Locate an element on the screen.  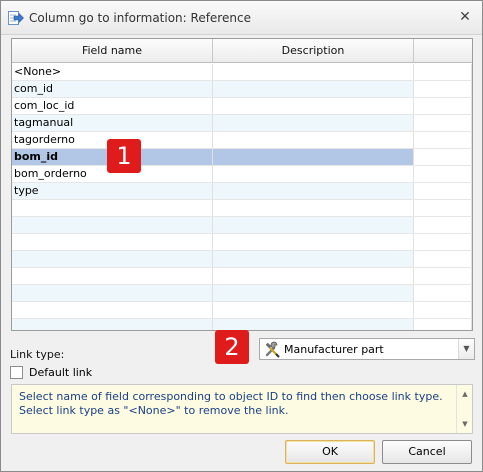
hint-scrollbar: ▲ ▼ is located at coordinates (464, 409).